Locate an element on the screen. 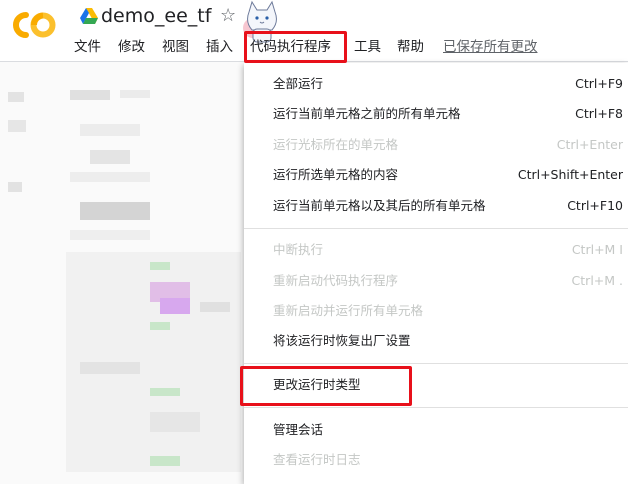  menu-item-run-after: 运行当前单元格以及其后的所有单元格 Ctrl+F10 is located at coordinates (436, 206).